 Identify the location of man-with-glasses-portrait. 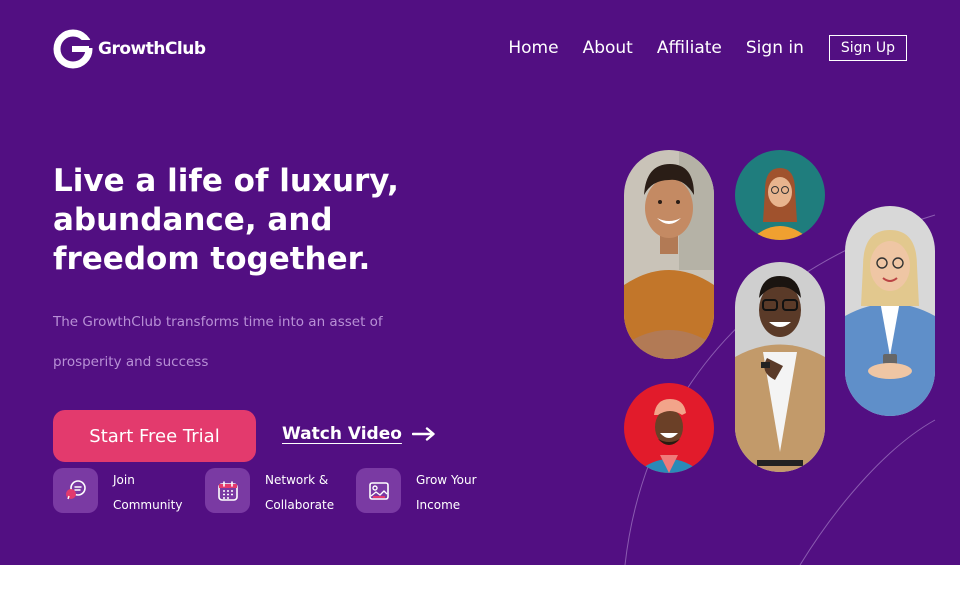
(780, 367).